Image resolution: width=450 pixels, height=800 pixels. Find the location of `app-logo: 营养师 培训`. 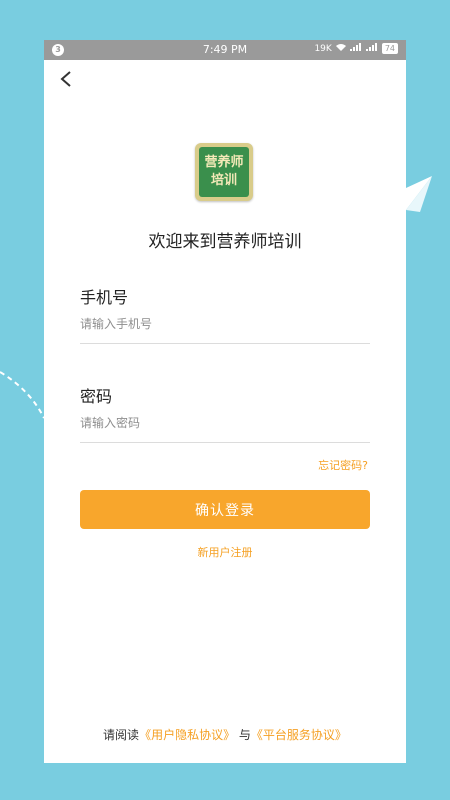

app-logo: 营养师 培训 is located at coordinates (224, 172).